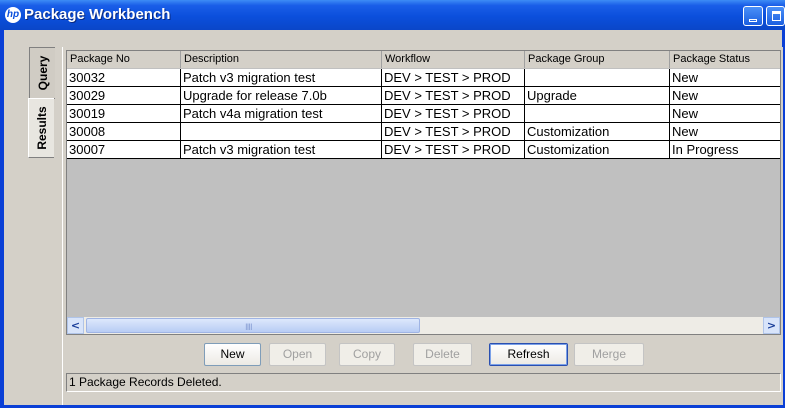 This screenshot has height=408, width=785. What do you see at coordinates (423, 325) in the screenshot?
I see `horizontal-scrollbar: < IIII >` at bounding box center [423, 325].